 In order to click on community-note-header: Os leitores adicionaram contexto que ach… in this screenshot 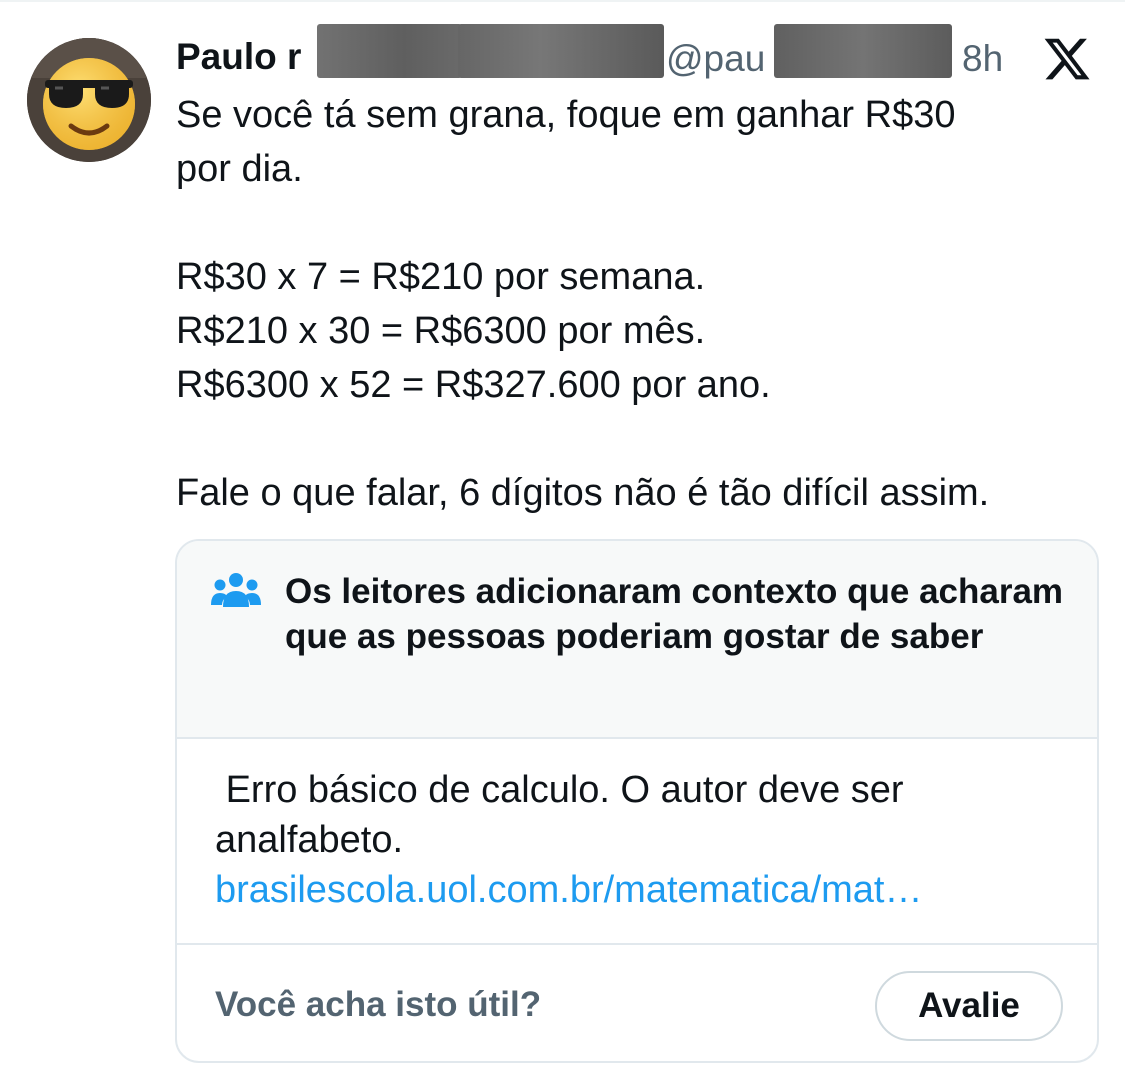, I will do `click(637, 640)`.